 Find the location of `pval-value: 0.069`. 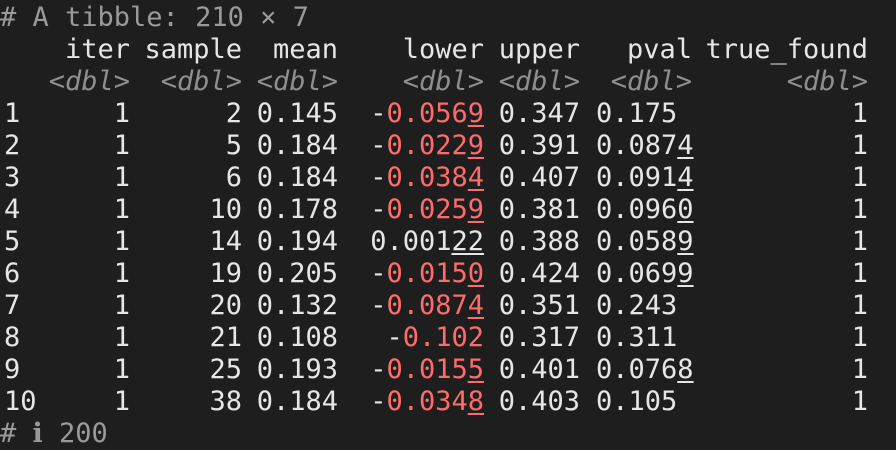

pval-value: 0.069 is located at coordinates (637, 273).